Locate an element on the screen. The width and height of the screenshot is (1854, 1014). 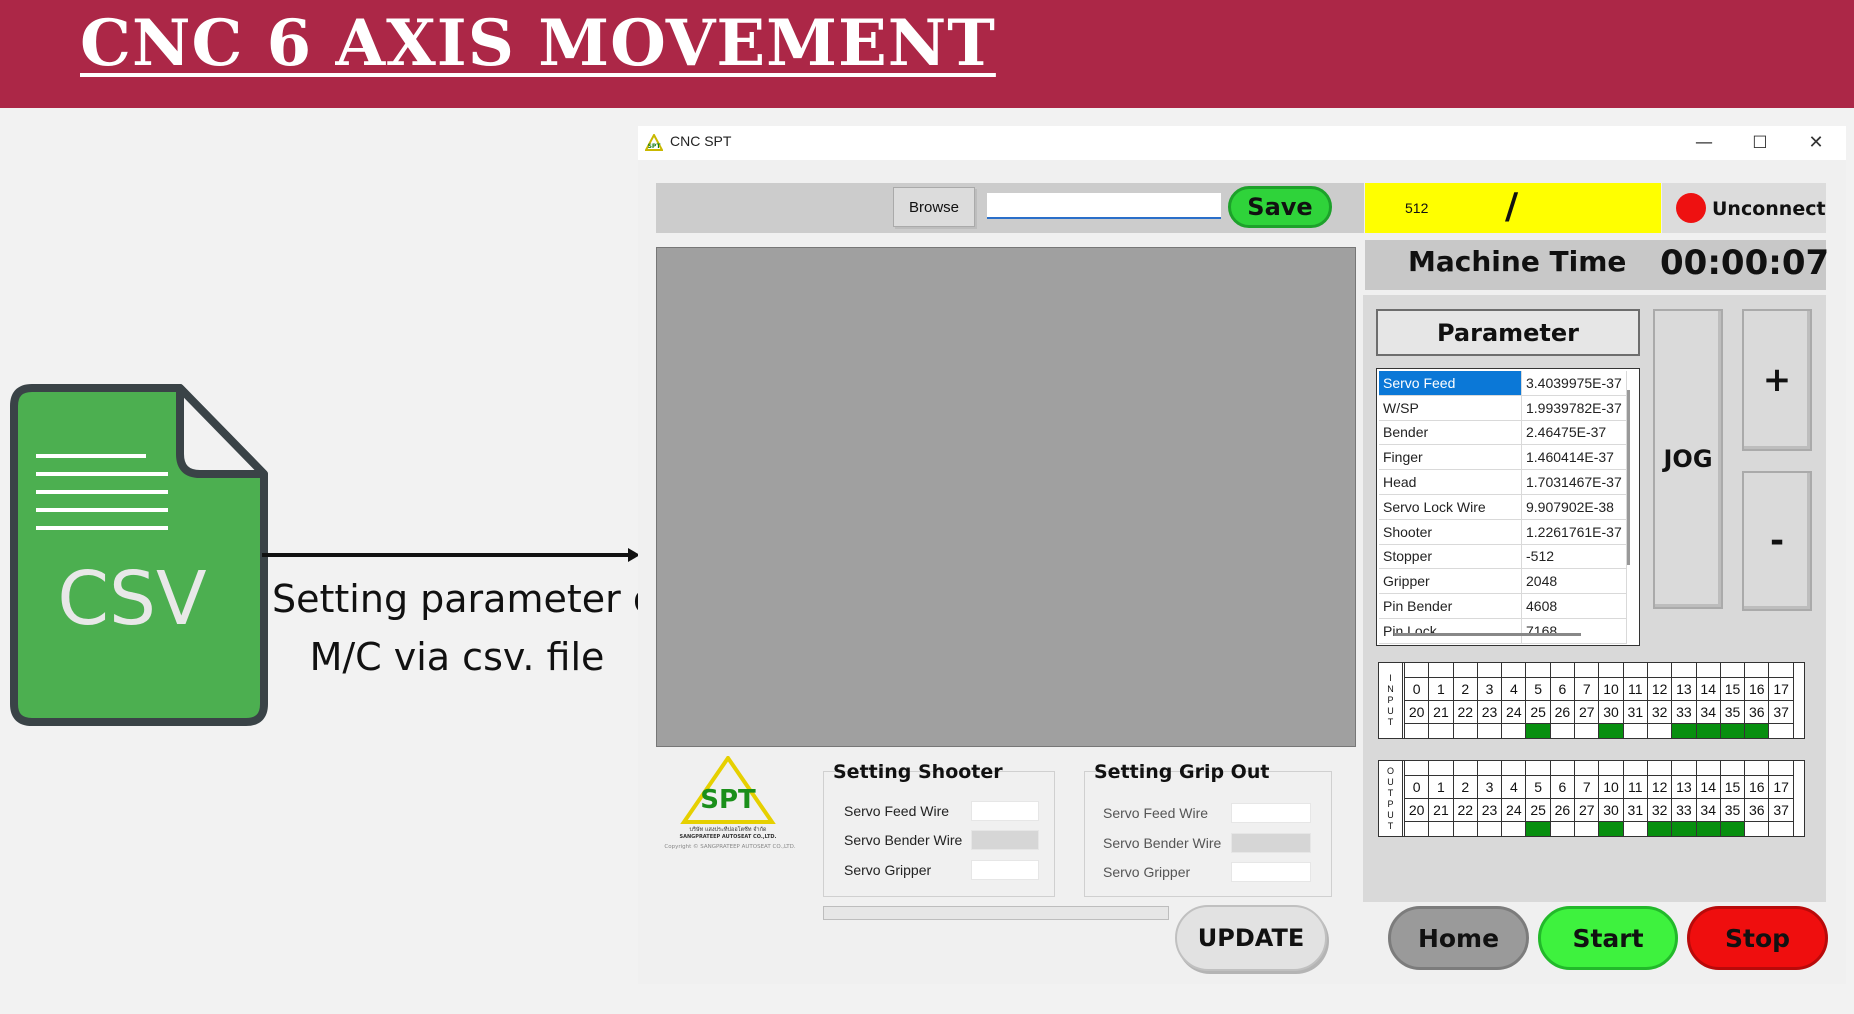
io-label: 32 is located at coordinates (1659, 810).